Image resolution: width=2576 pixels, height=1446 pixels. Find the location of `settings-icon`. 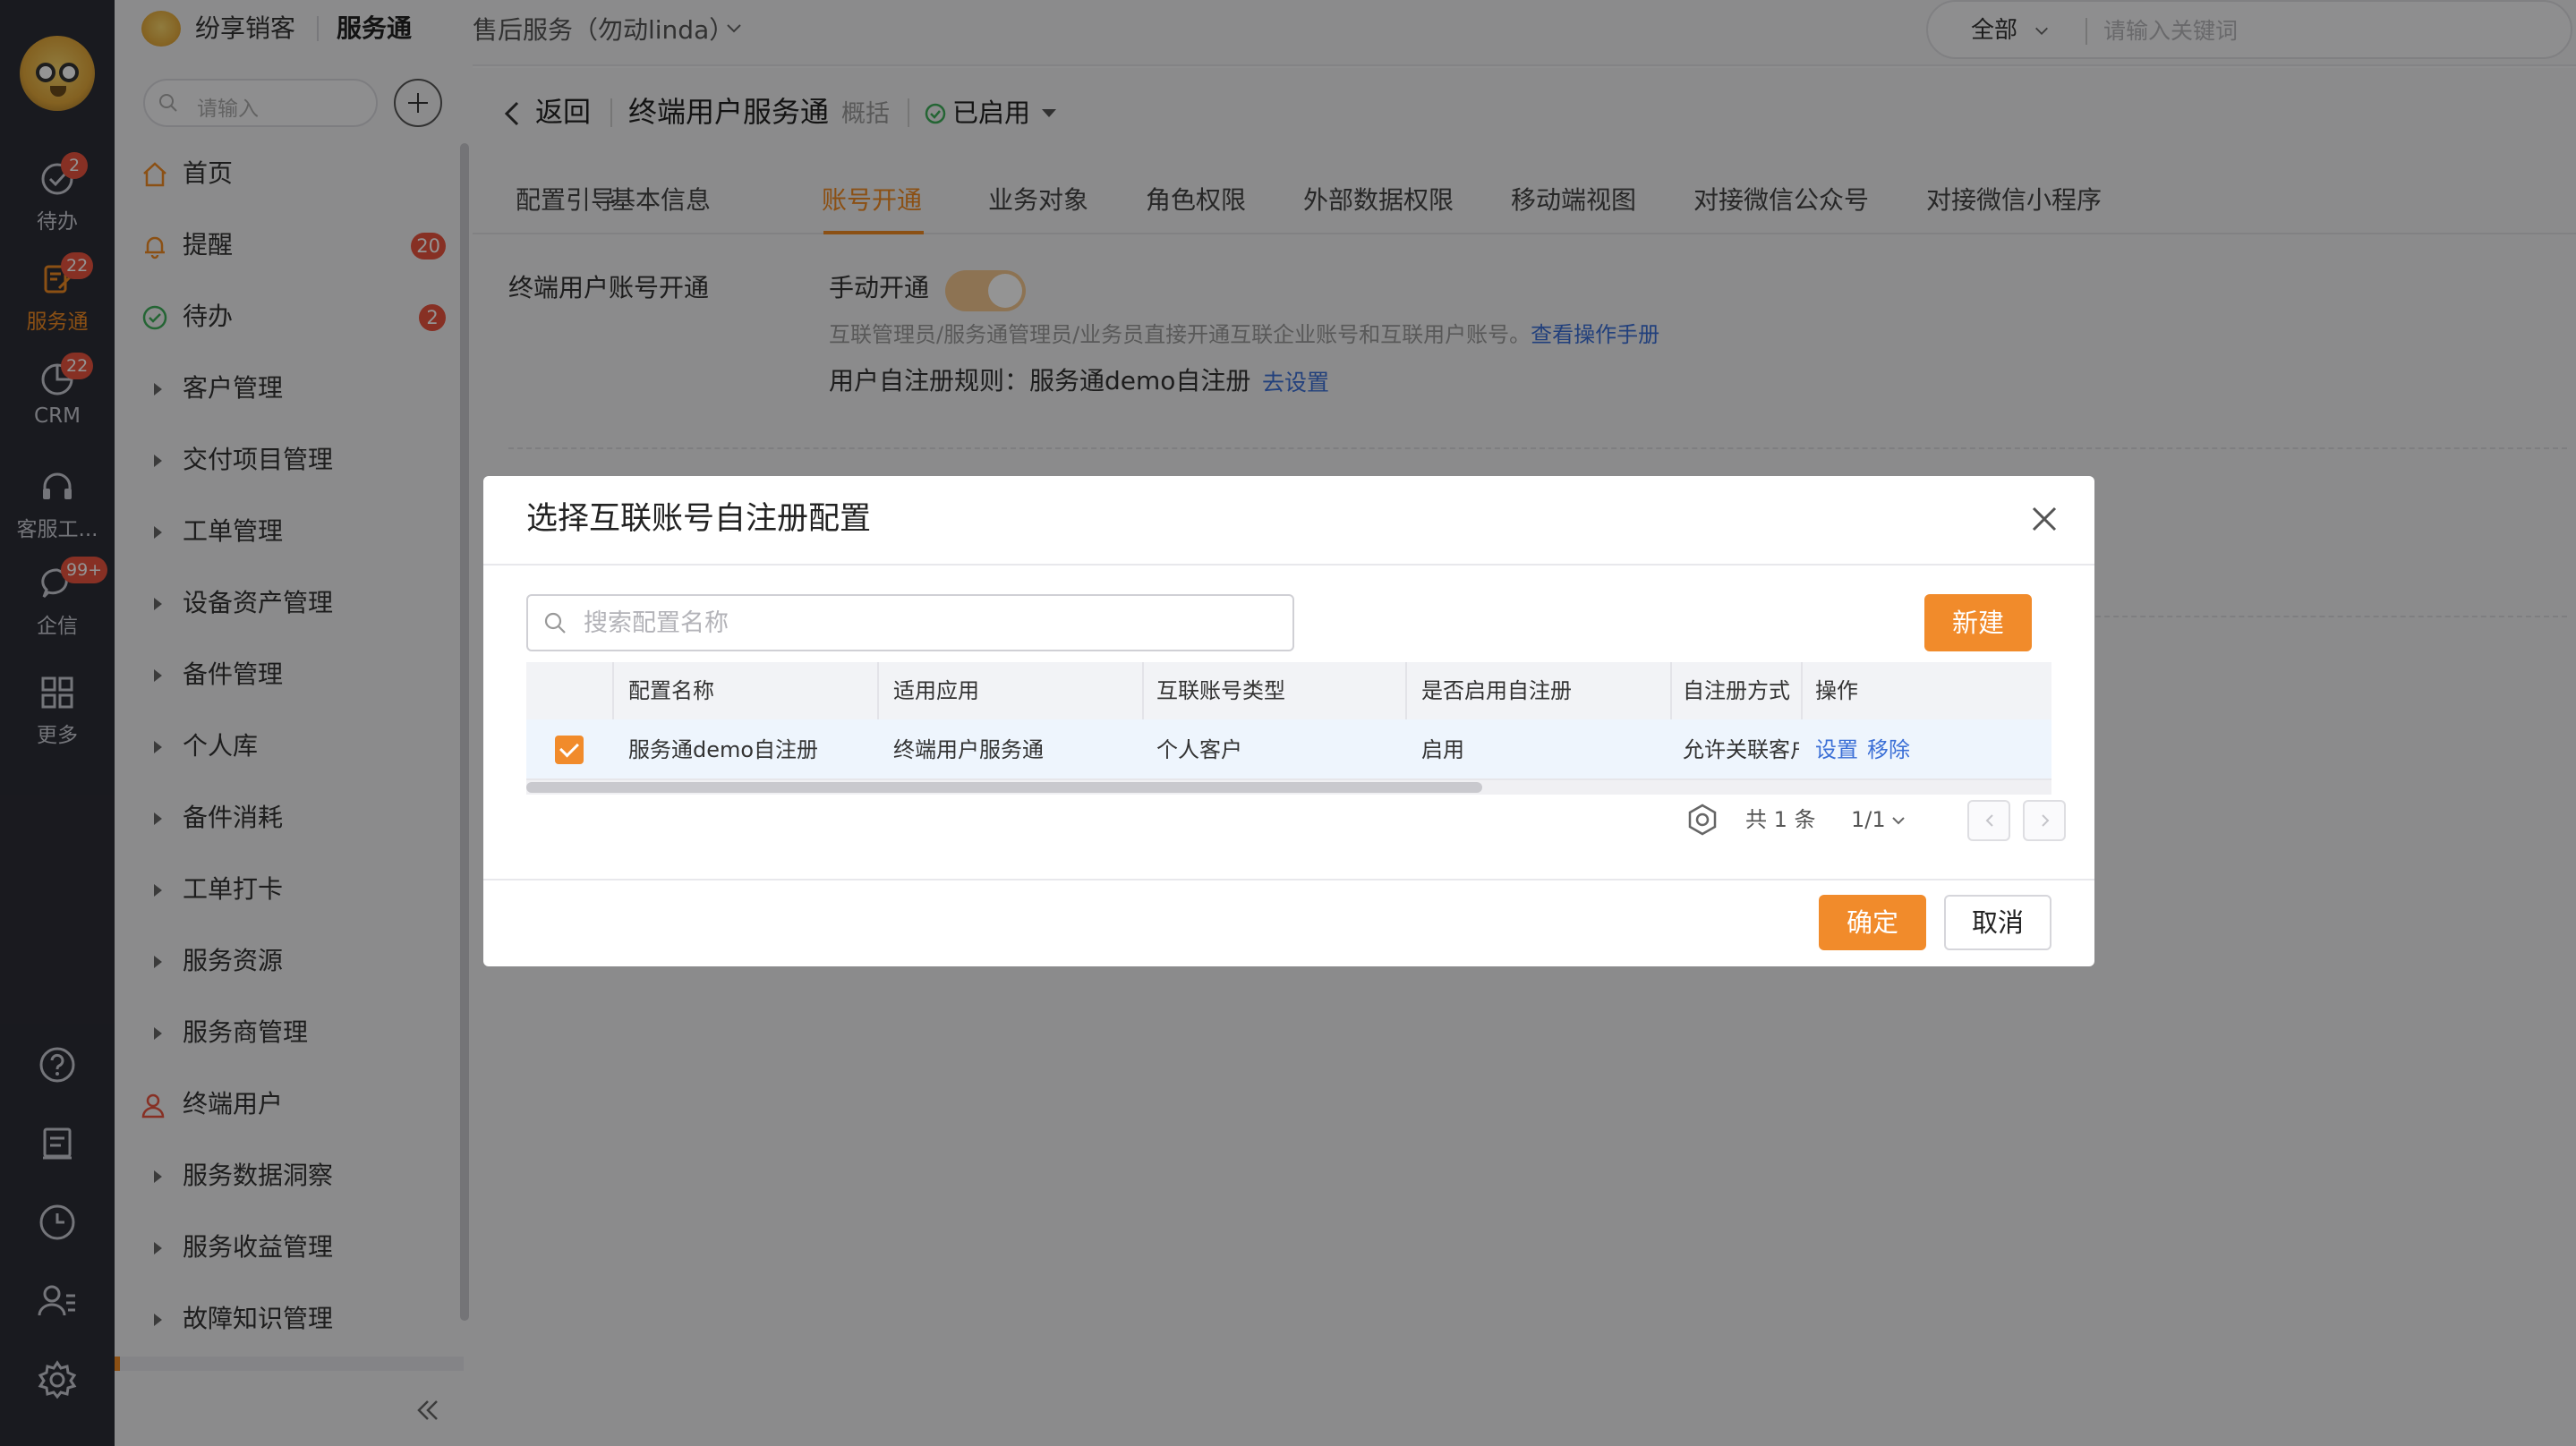

settings-icon is located at coordinates (1702, 820).